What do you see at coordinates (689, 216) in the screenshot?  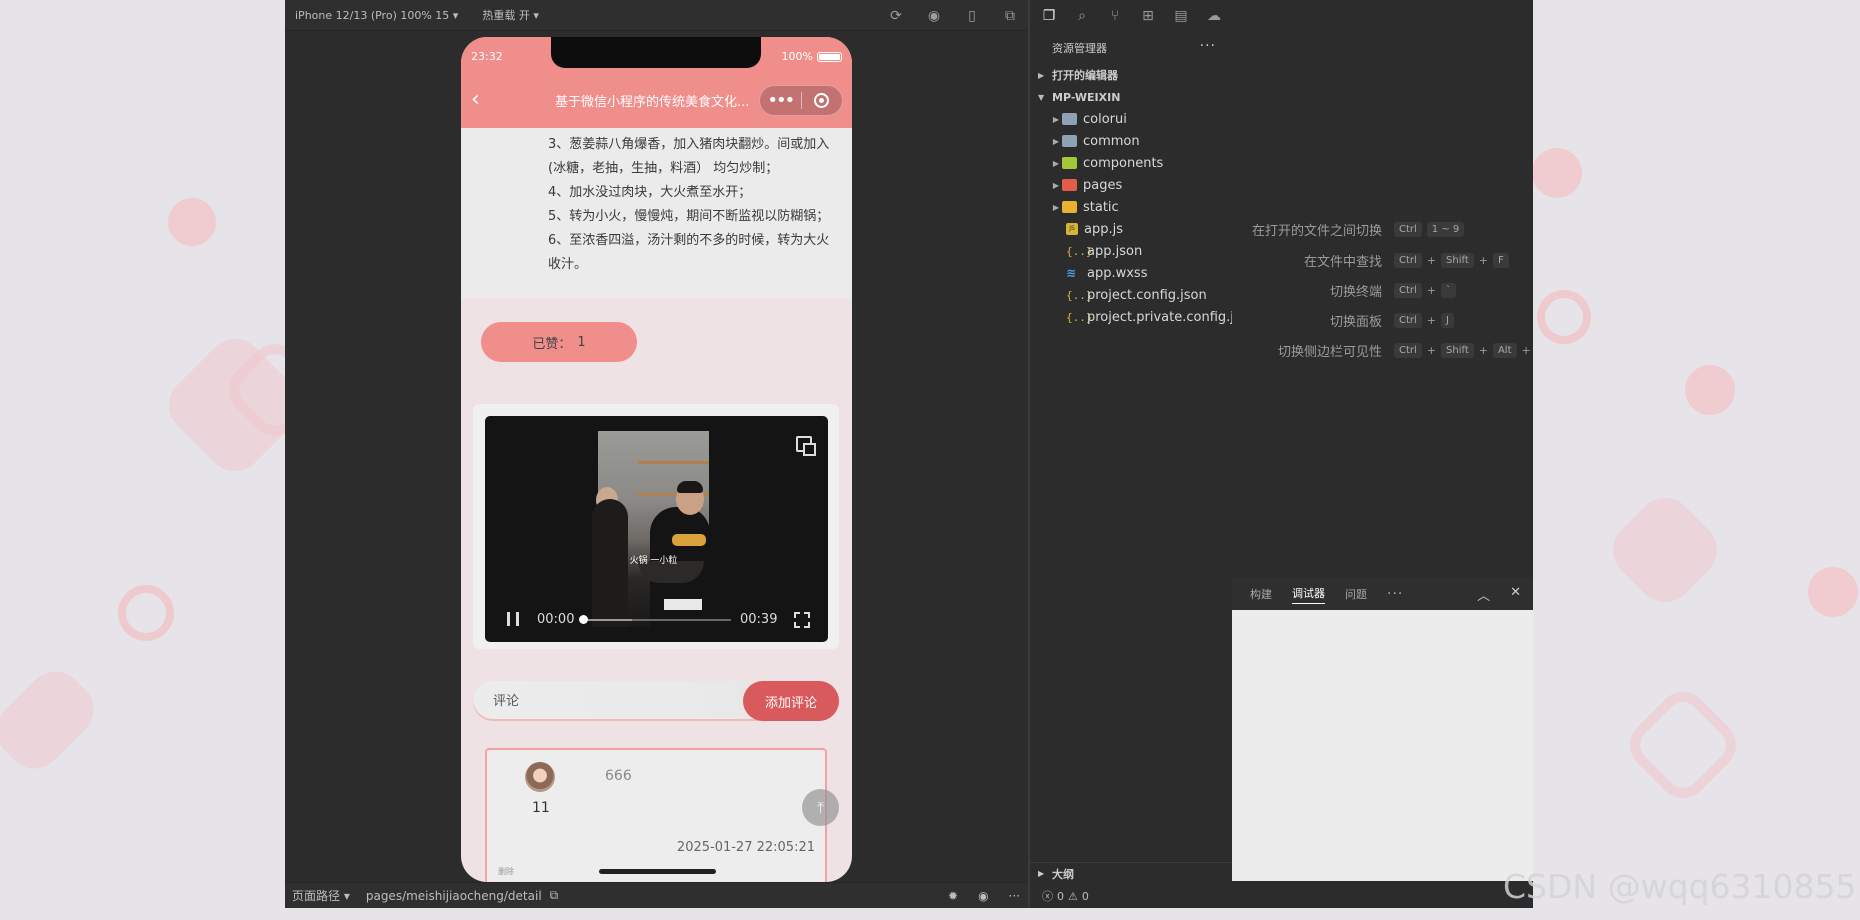 I see `recipe-step: 5、转为小火，慢慢炖，期间不断监视以防糊锅；` at bounding box center [689, 216].